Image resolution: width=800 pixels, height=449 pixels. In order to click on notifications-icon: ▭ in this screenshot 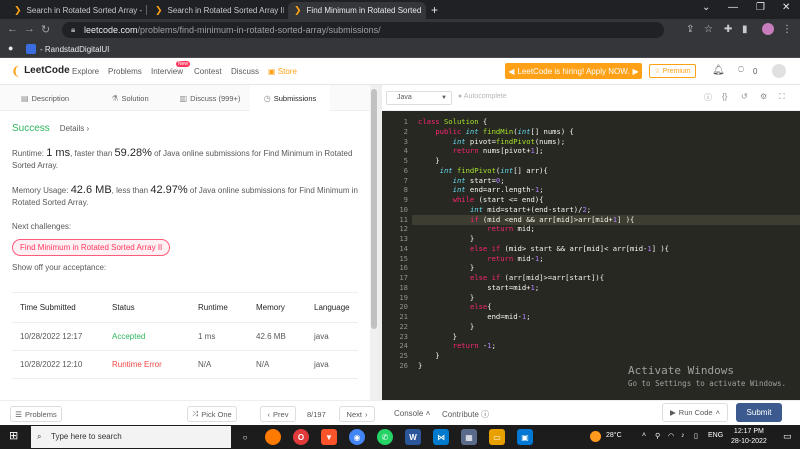, I will do `click(787, 436)`.